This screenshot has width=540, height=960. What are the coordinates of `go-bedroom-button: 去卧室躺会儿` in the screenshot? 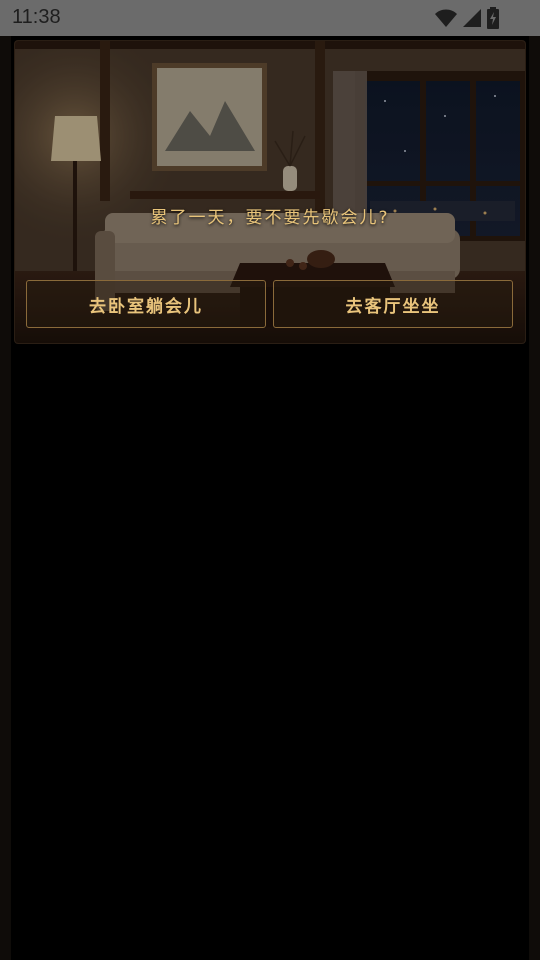 It's located at (146, 304).